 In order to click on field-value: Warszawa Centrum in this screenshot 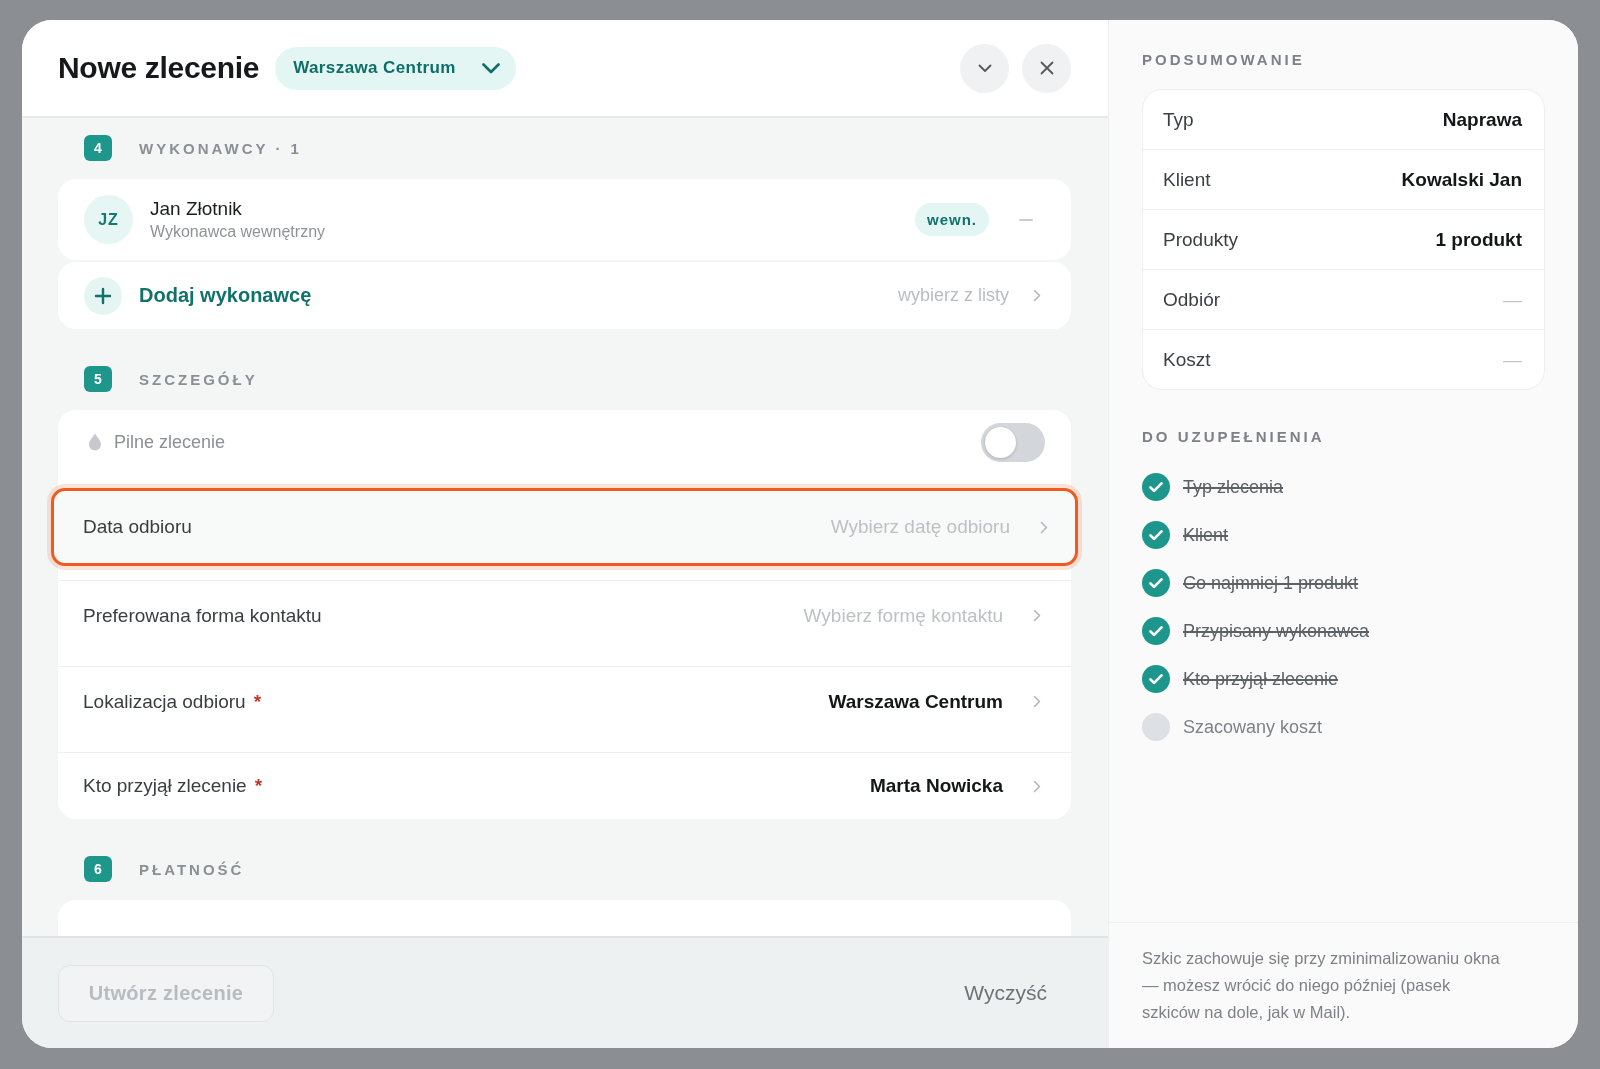, I will do `click(915, 702)`.